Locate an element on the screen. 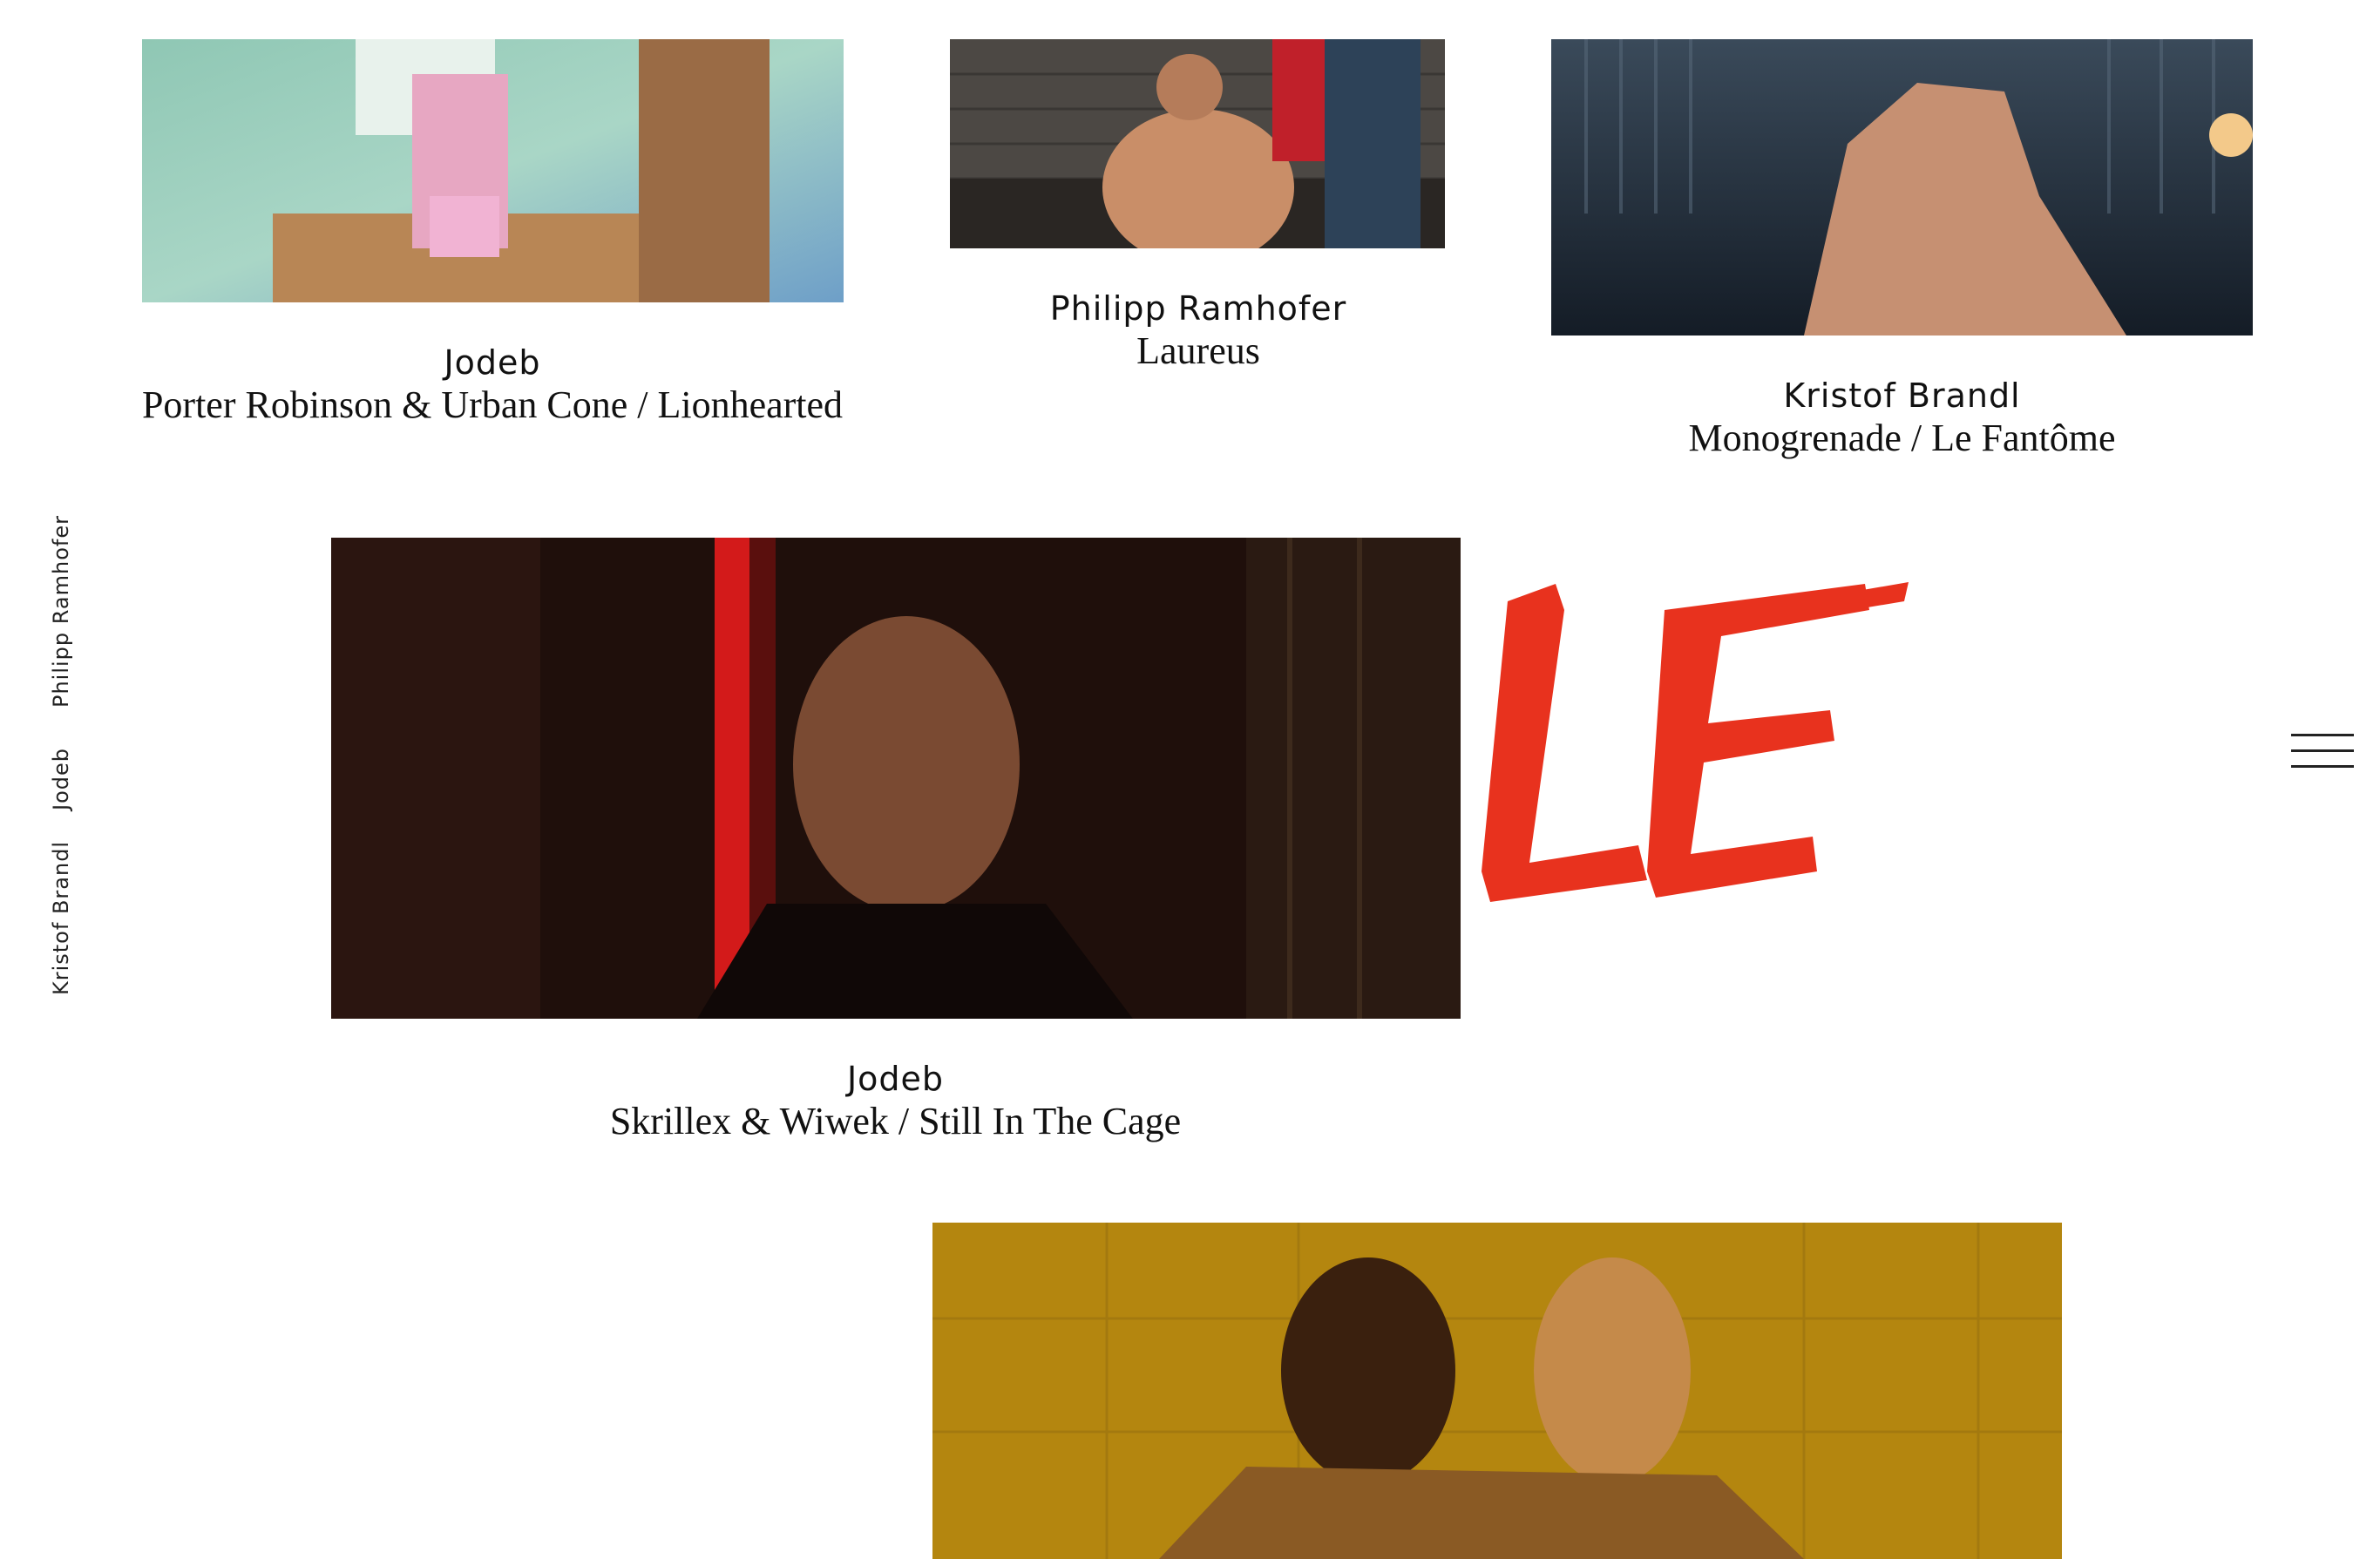 Image resolution: width=2380 pixels, height=1559 pixels. project-caption-laureus: Philipp Ramhofer Laureus is located at coordinates (1198, 330).